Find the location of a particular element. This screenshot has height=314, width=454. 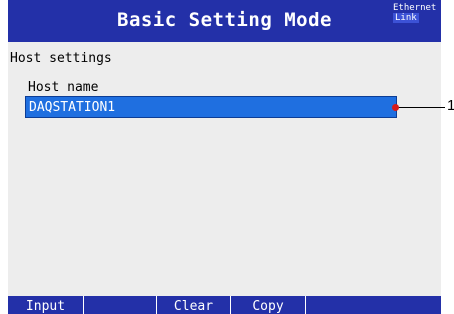

title-bar: Basic Setting Mode Ethernet Link is located at coordinates (224, 21).